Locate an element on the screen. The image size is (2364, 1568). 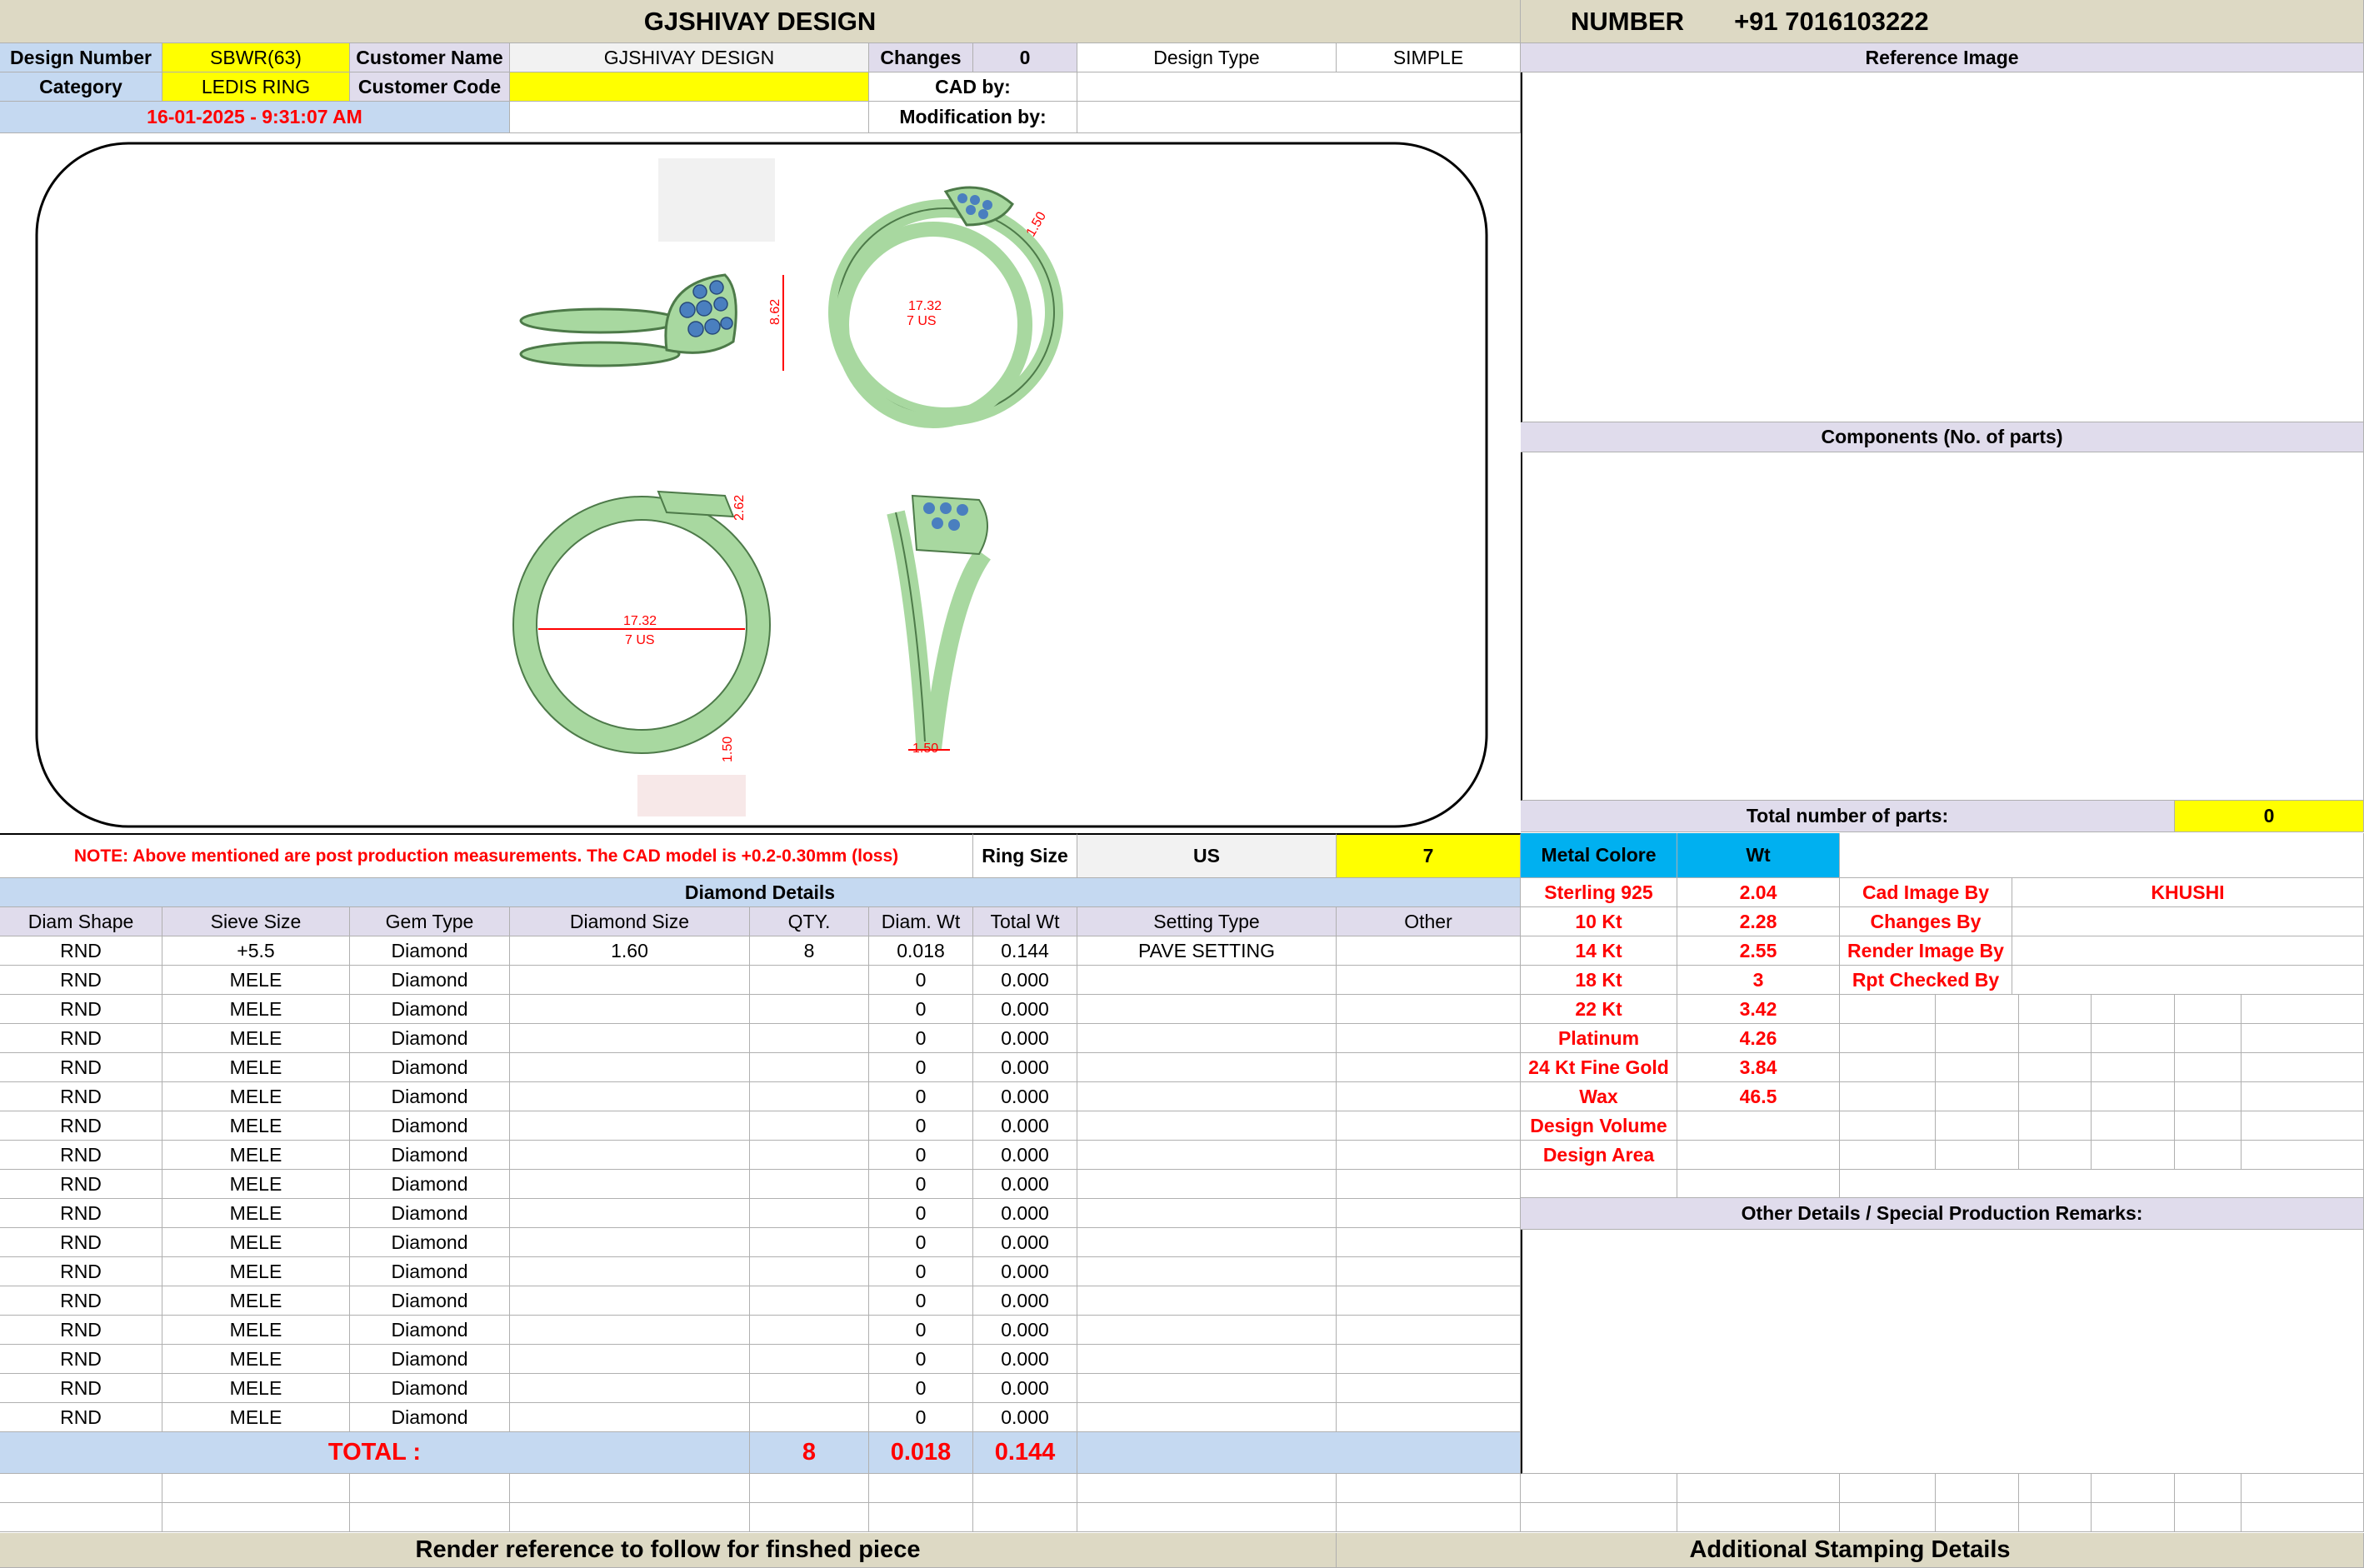
design-number-field: SBWR(63) is located at coordinates (256, 57).